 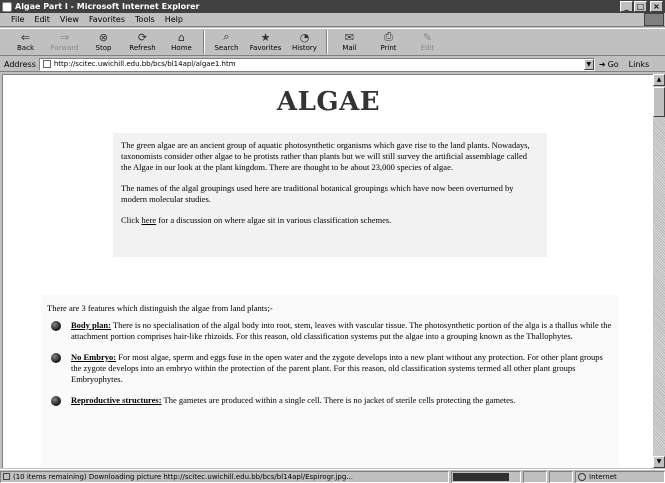 I want to click on back-button: ⇐ Back, so click(x=25, y=41).